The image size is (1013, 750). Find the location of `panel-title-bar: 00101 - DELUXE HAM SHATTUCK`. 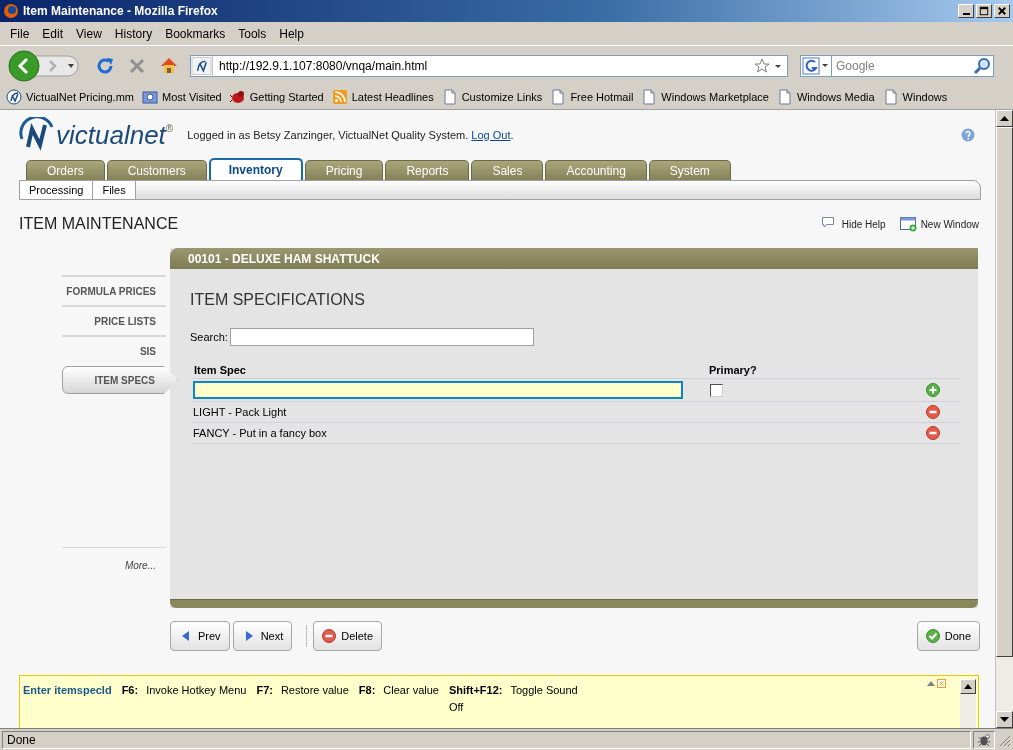

panel-title-bar: 00101 - DELUXE HAM SHATTUCK is located at coordinates (574, 258).